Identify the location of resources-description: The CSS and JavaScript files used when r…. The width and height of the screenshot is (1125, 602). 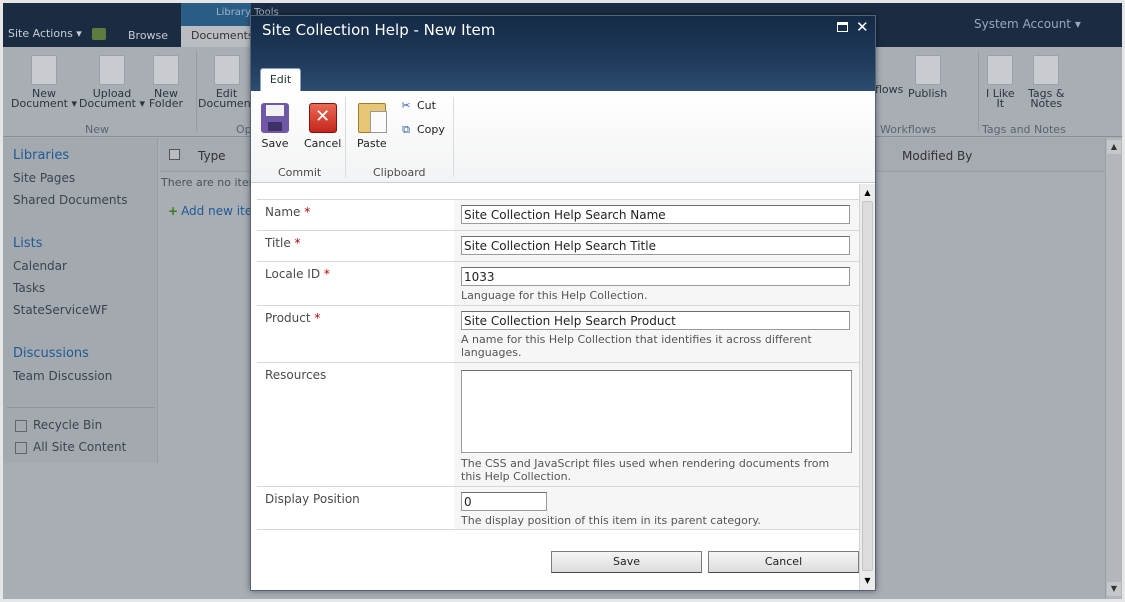
(645, 470).